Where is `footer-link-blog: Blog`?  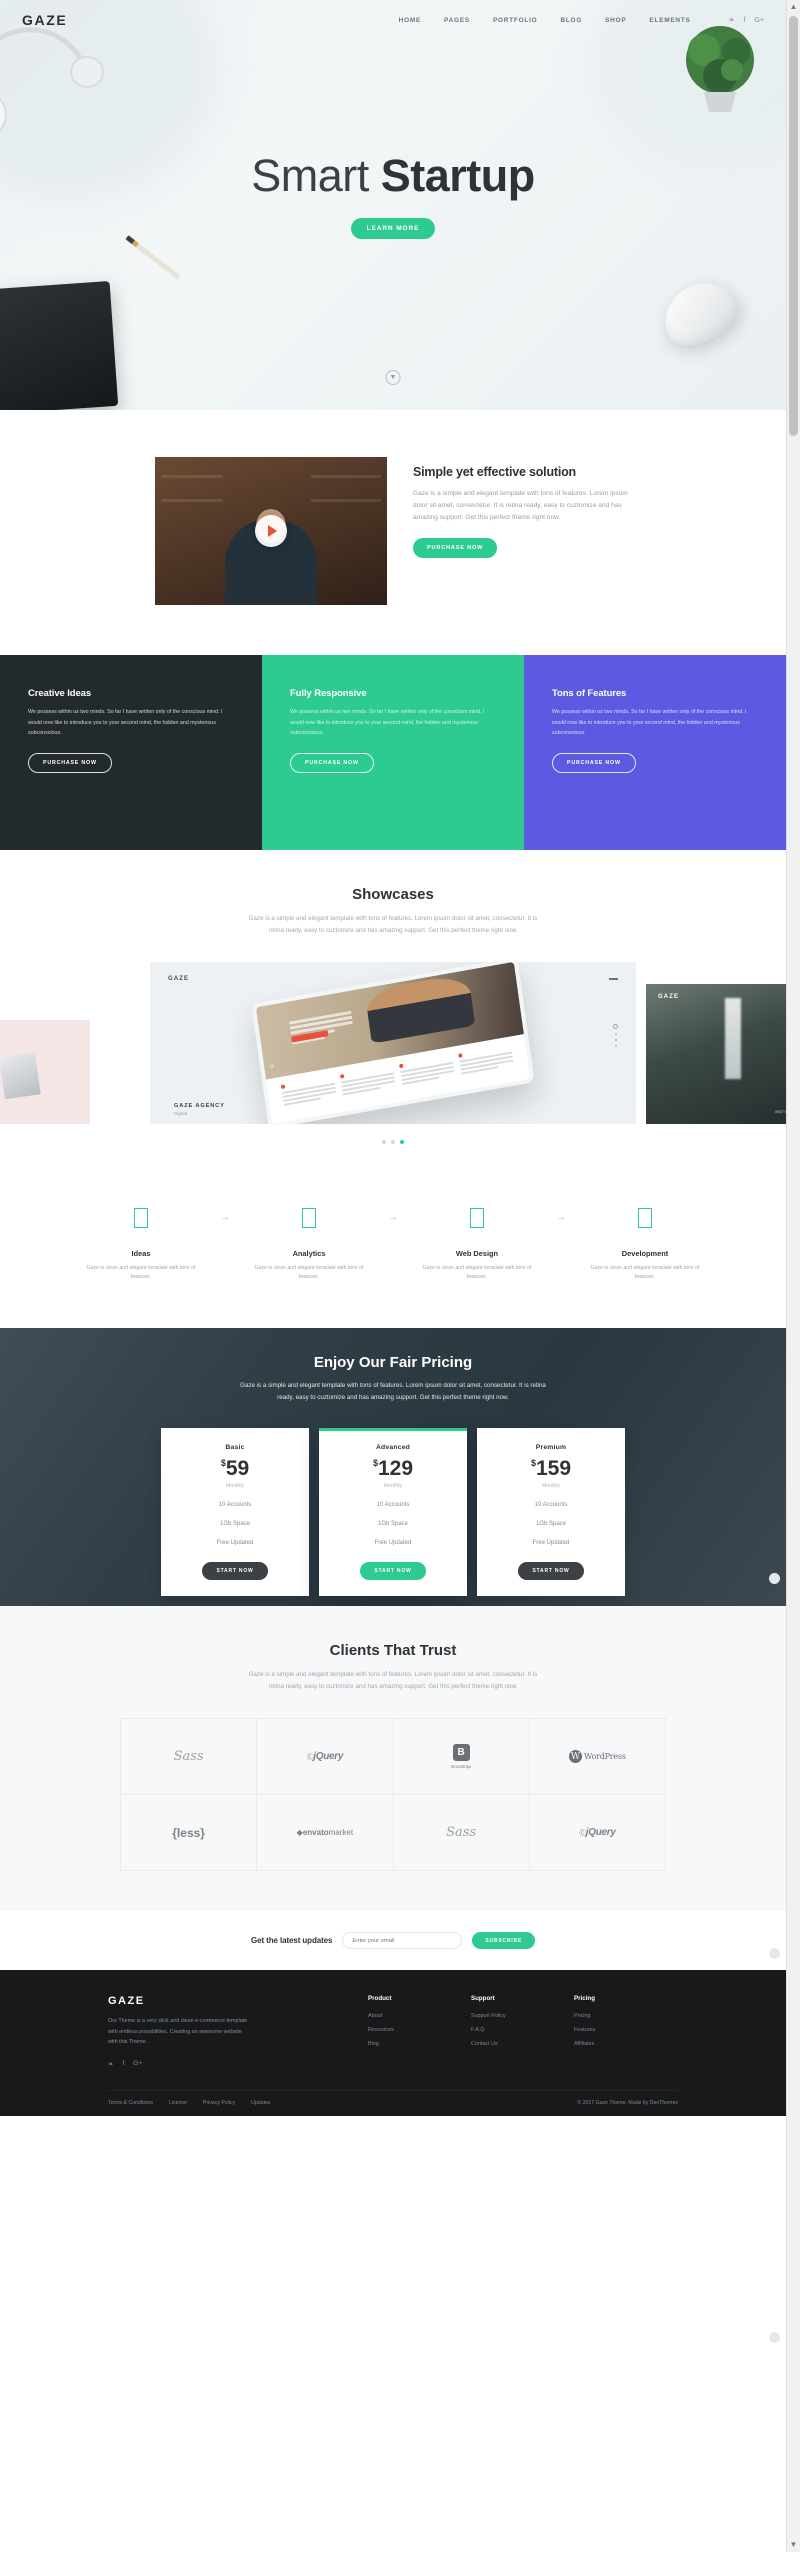 footer-link-blog: Blog is located at coordinates (419, 2044).